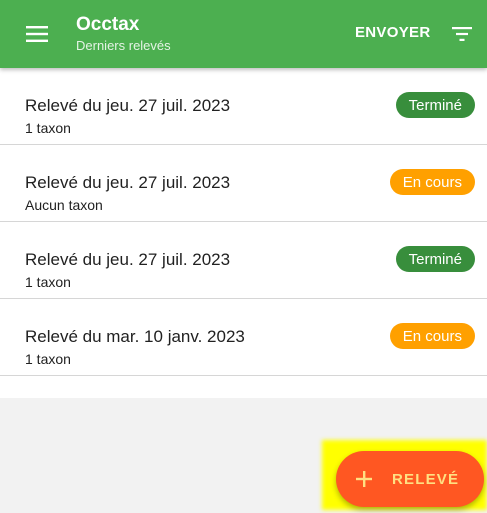 This screenshot has width=487, height=513. I want to click on record-taxon-count: Aucun taxon, so click(64, 205).